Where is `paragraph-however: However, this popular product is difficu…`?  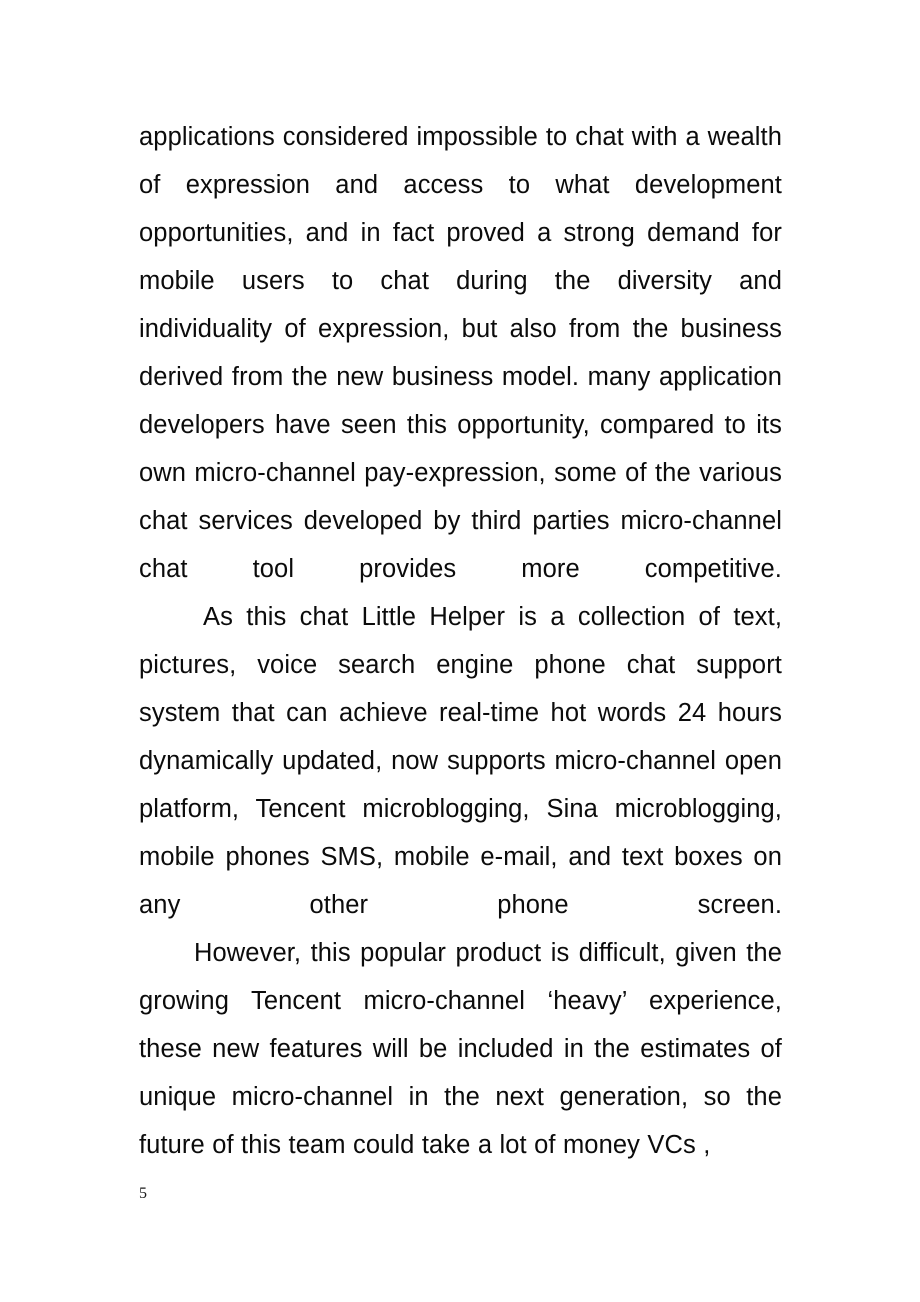 paragraph-however: However, this popular product is difficu… is located at coordinates (460, 1049).